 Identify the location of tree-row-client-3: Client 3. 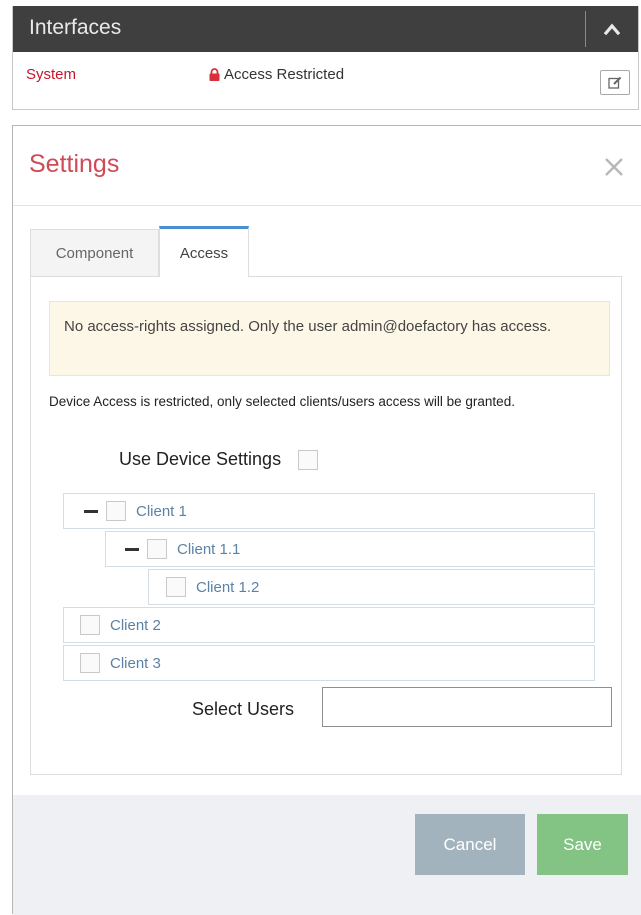
(329, 663).